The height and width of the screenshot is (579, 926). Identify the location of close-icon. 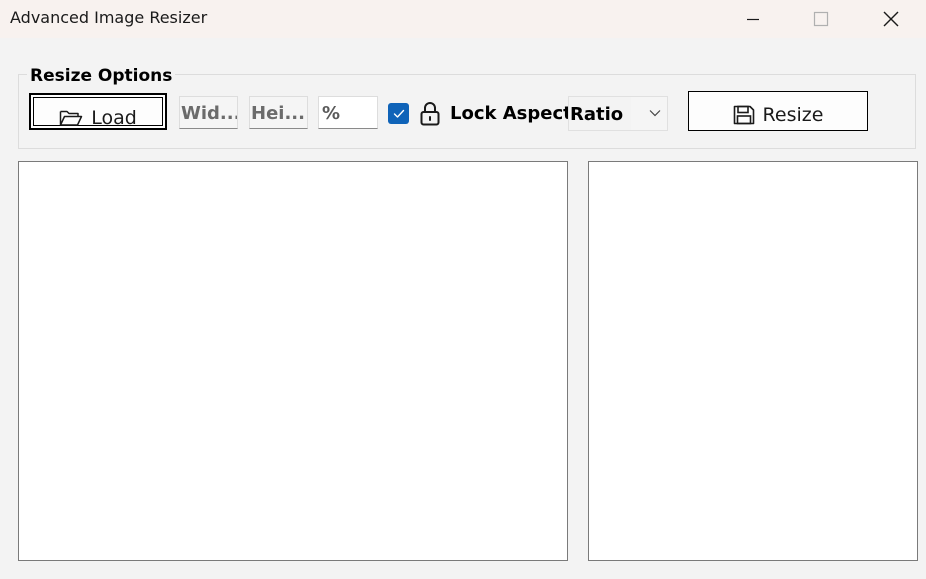
(891, 19).